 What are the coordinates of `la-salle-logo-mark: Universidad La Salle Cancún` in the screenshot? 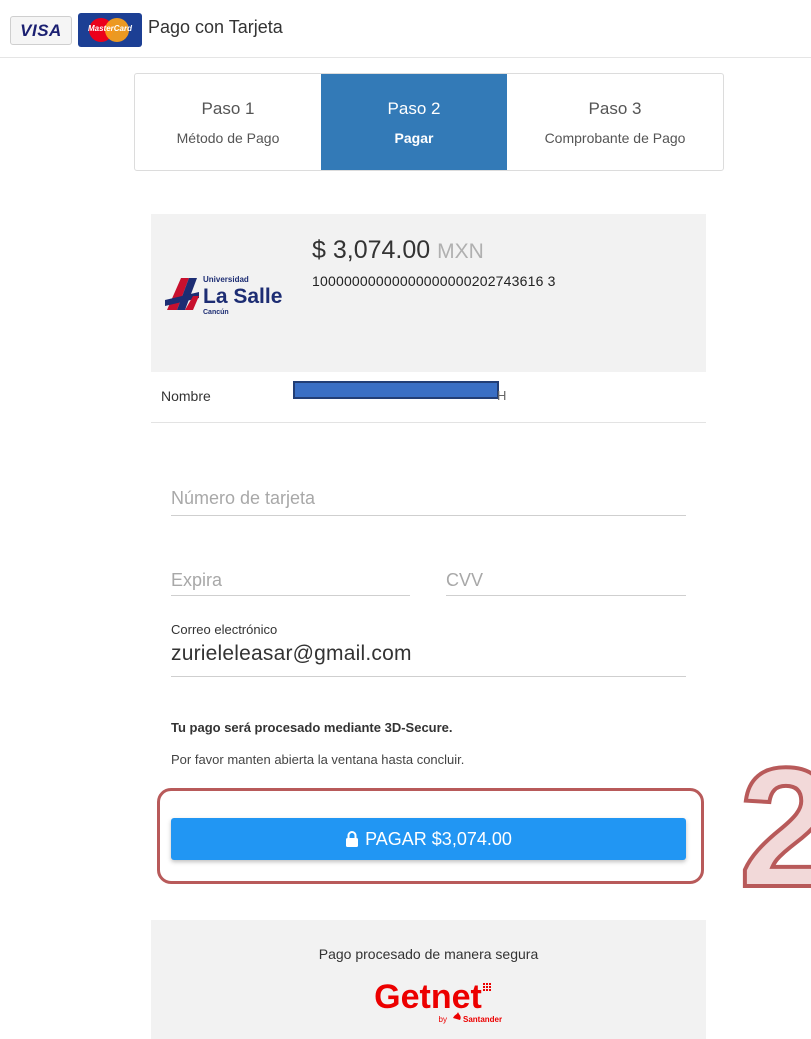 It's located at (223, 295).